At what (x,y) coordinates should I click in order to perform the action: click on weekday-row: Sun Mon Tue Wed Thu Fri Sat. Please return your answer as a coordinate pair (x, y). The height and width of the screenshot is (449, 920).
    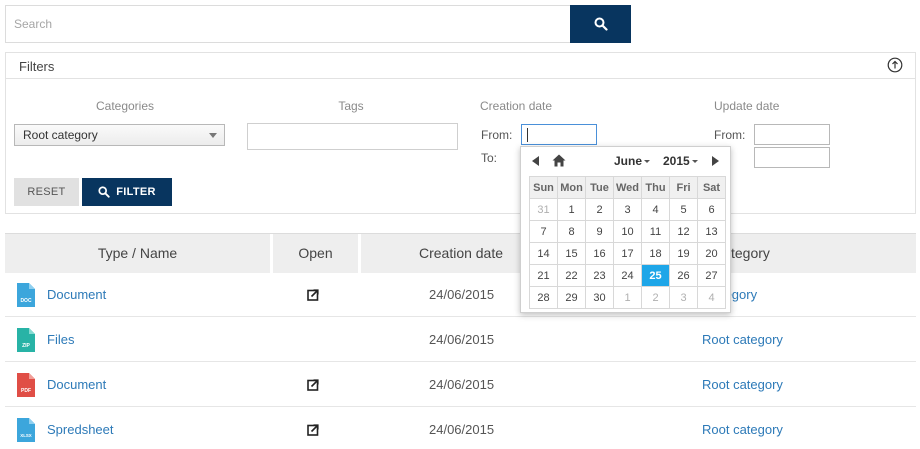
    Looking at the image, I should click on (627, 187).